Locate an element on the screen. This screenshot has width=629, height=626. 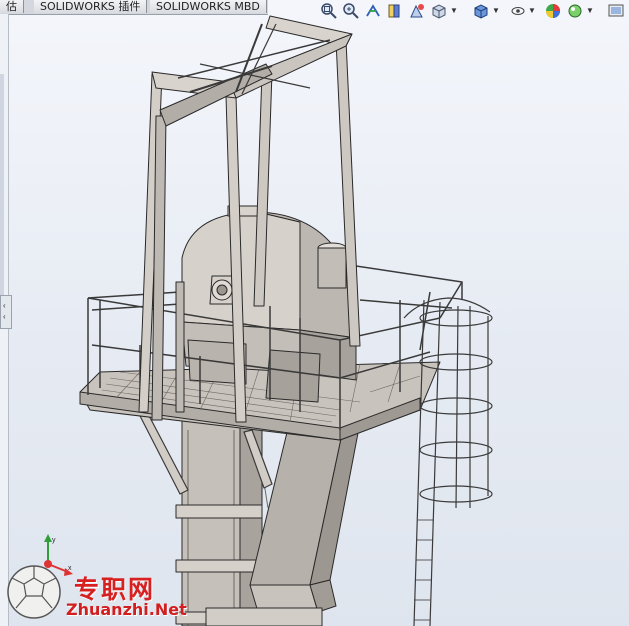
lifting-frame-top is located at coordinates (252, 71).